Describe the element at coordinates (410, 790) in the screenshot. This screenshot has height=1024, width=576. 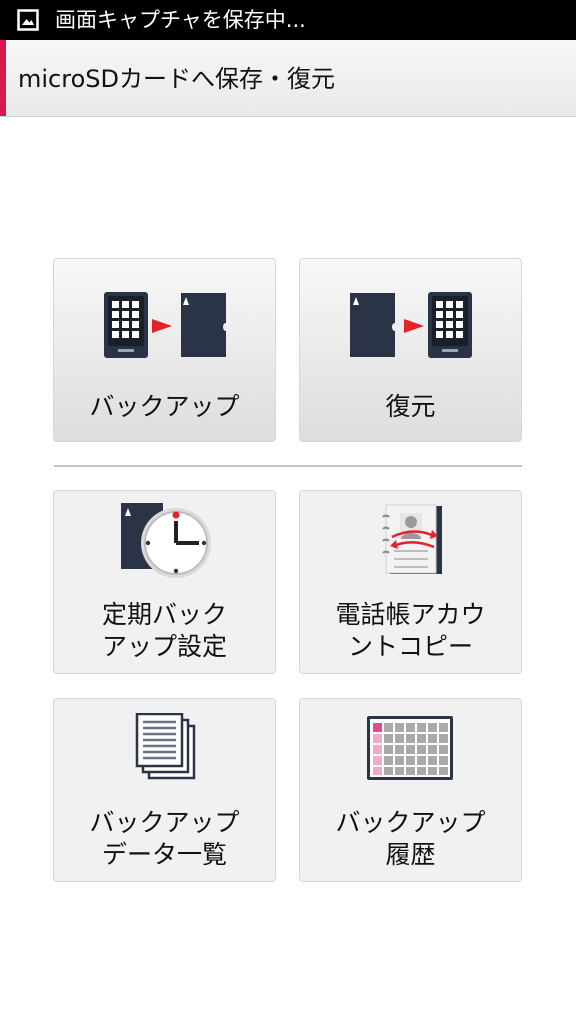
I see `backup-history-button: バックアップ 履歴` at that location.